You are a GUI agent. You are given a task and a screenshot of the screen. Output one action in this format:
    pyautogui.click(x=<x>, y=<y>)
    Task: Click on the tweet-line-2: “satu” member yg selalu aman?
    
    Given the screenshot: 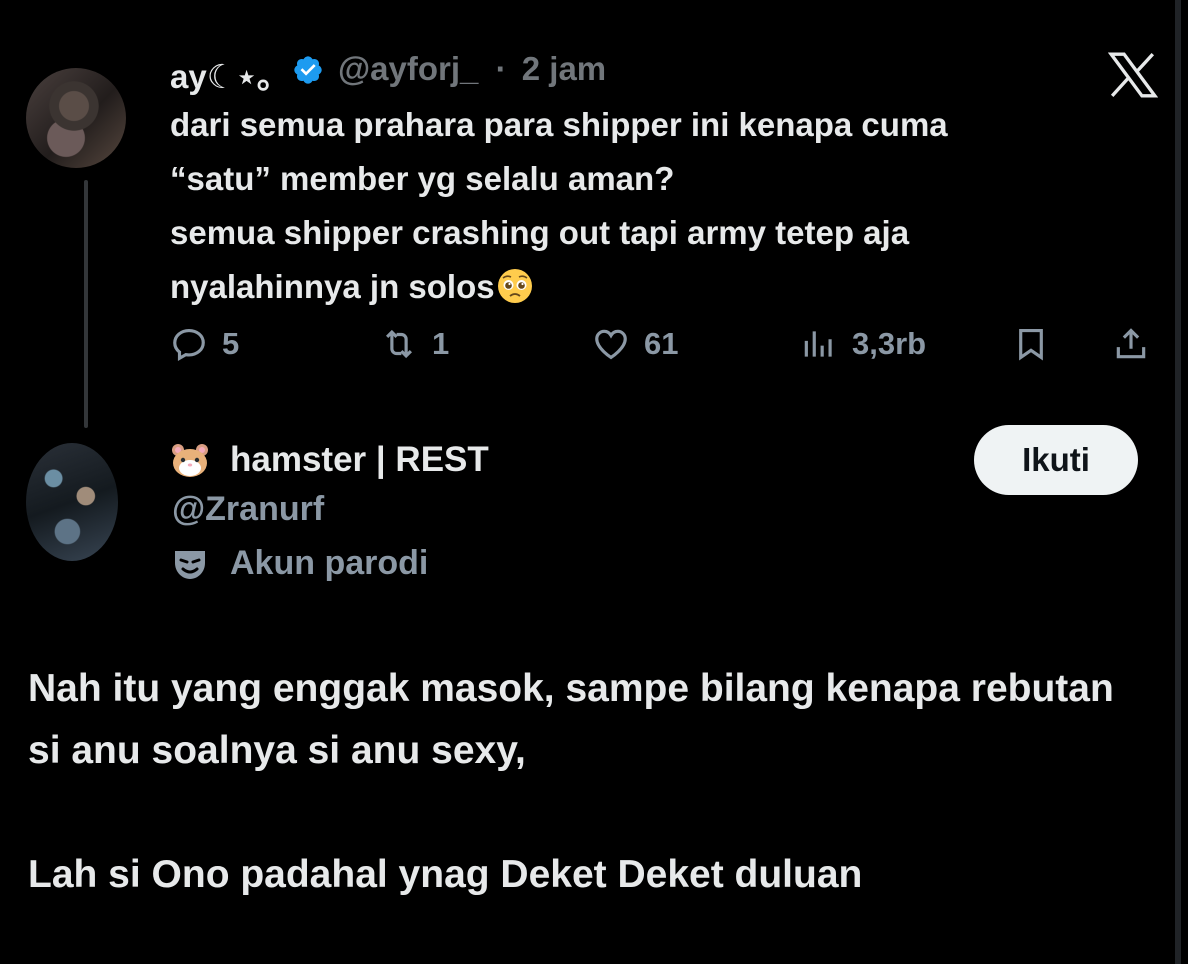 What is the action you would take?
    pyautogui.click(x=422, y=178)
    